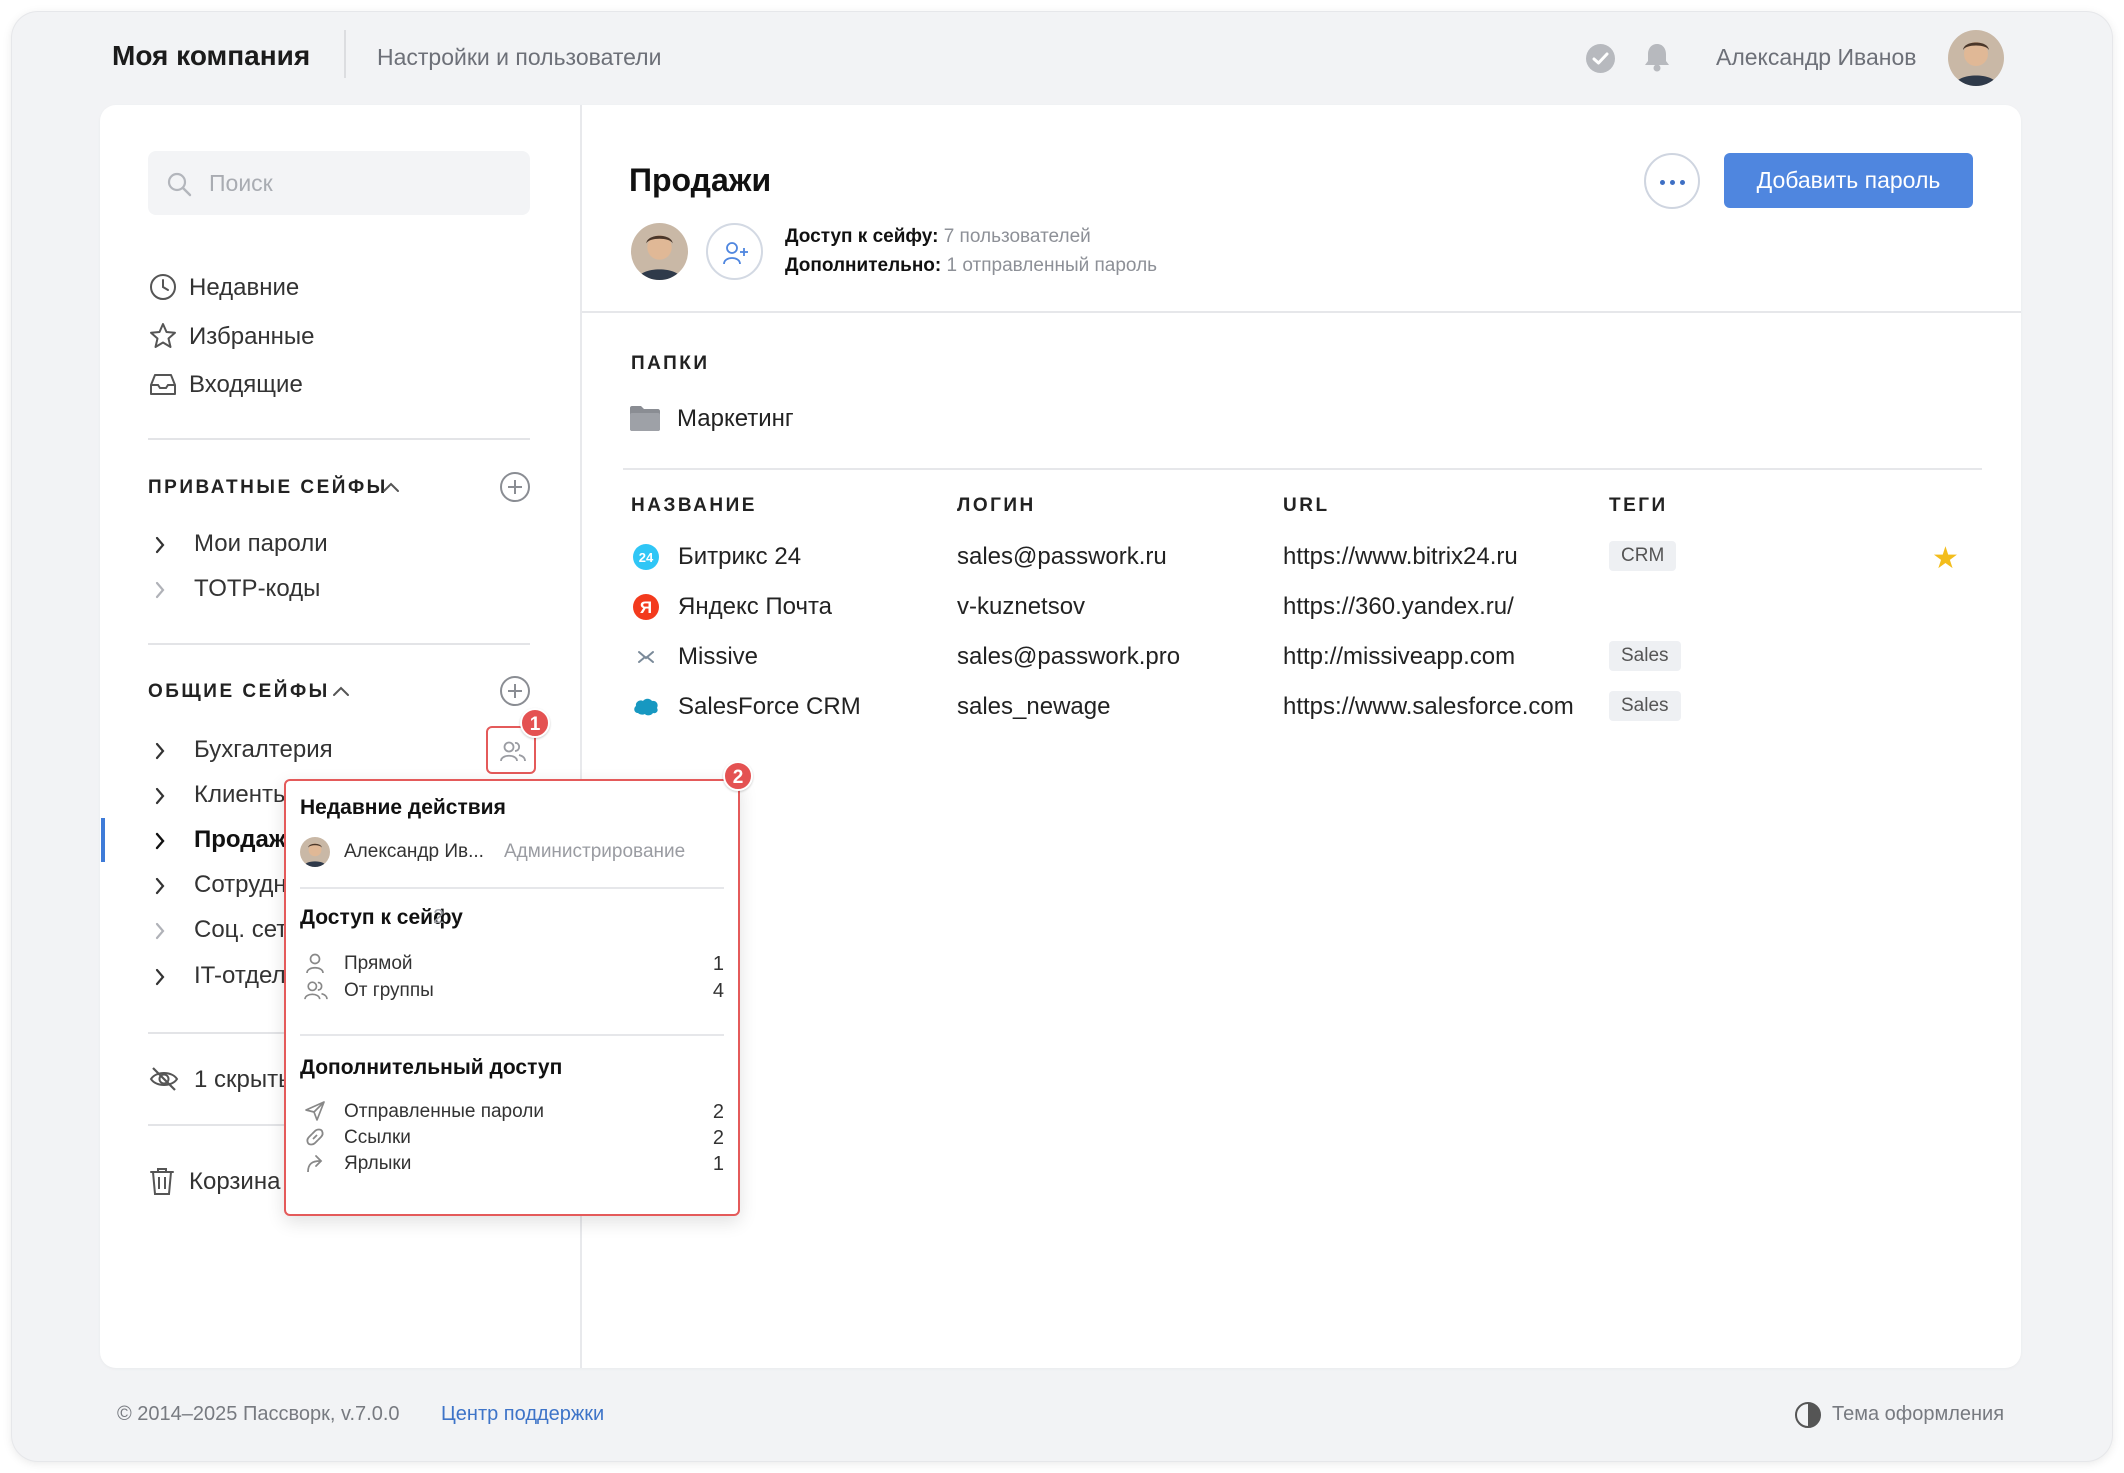 The height and width of the screenshot is (1473, 2124). I want to click on links-count: 2, so click(718, 1138).